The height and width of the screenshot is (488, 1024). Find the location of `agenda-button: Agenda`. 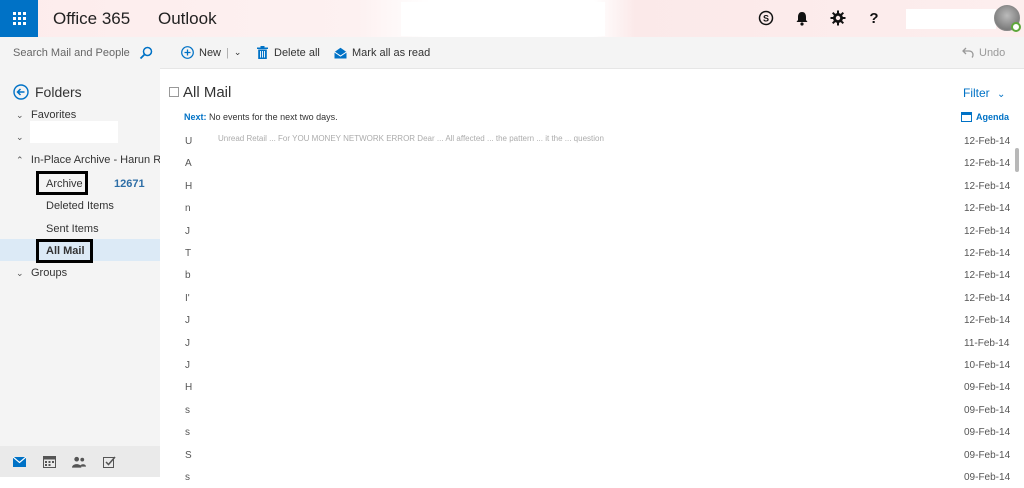

agenda-button: Agenda is located at coordinates (985, 117).